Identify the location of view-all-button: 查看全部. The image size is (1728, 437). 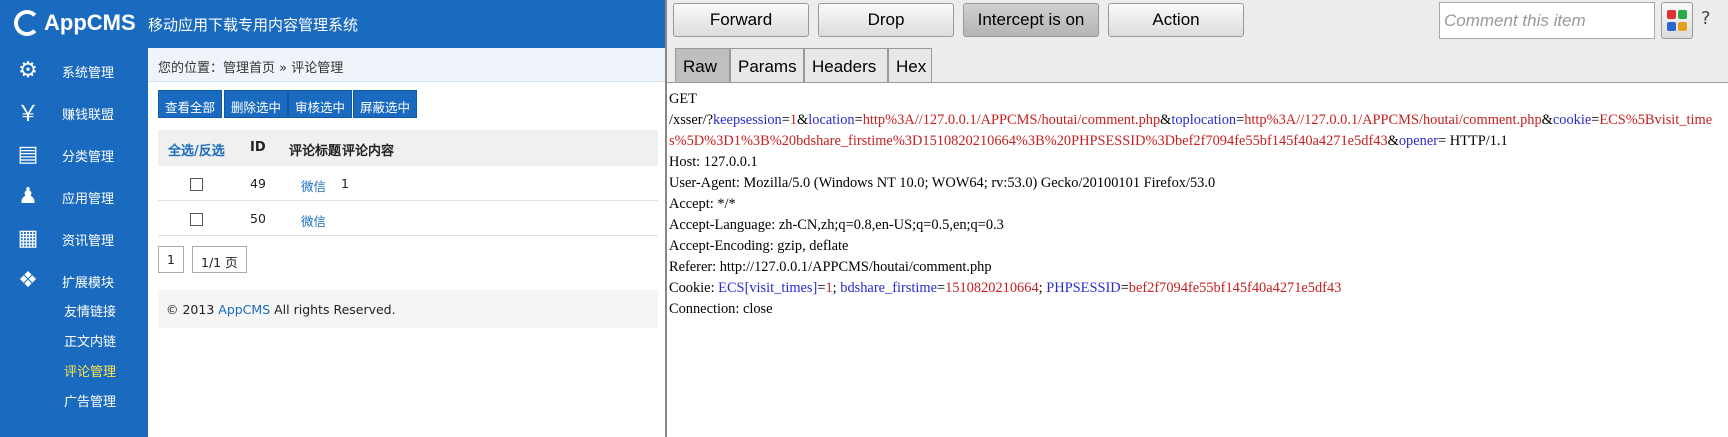
(190, 104).